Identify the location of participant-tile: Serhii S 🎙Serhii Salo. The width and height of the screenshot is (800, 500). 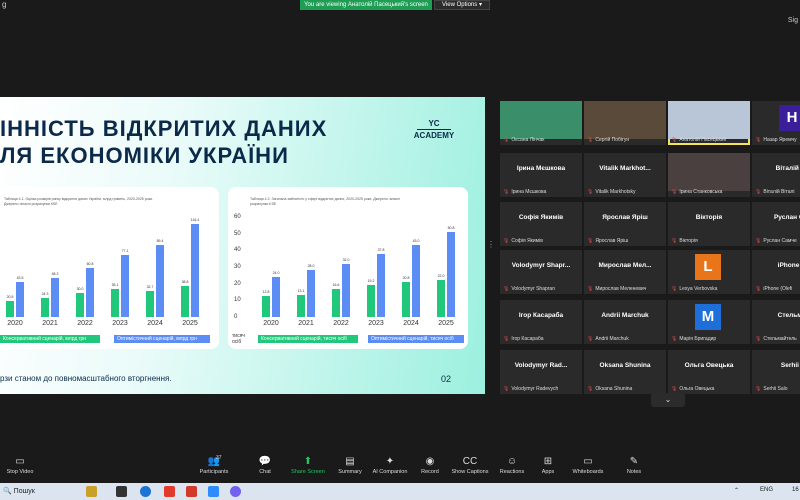
(776, 372).